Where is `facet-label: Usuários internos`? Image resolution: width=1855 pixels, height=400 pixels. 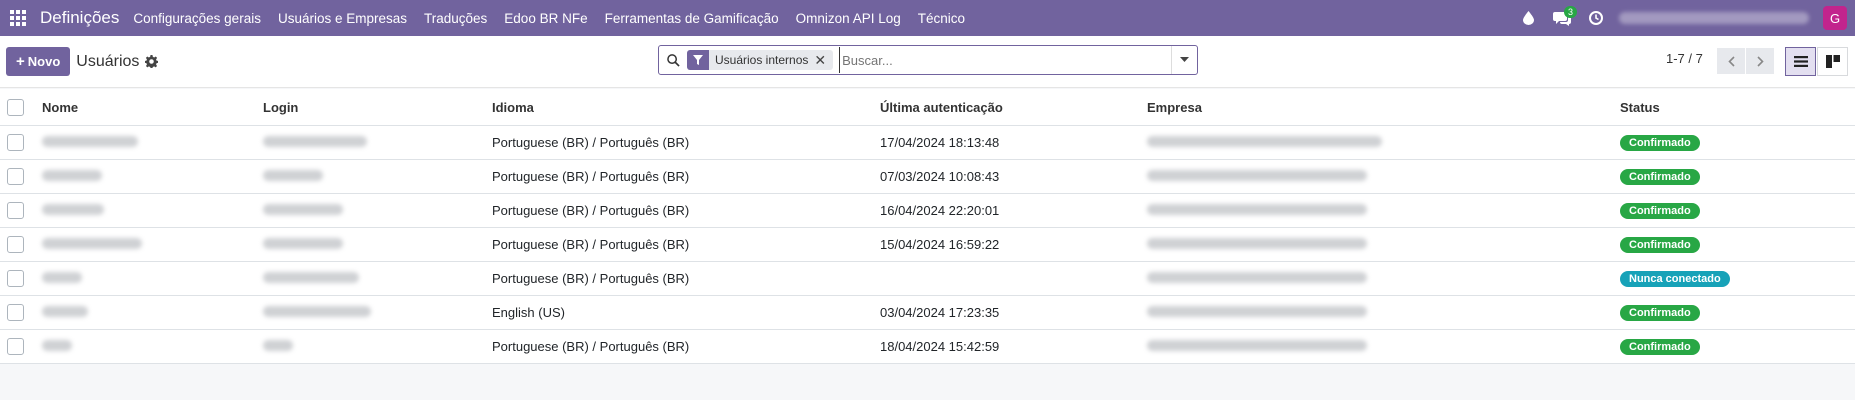
facet-label: Usuários internos is located at coordinates (762, 60).